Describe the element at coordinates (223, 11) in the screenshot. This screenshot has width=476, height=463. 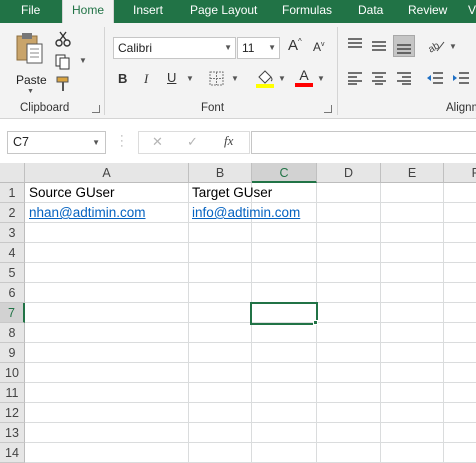
I see `tab-page-layout: Page Layout` at that location.